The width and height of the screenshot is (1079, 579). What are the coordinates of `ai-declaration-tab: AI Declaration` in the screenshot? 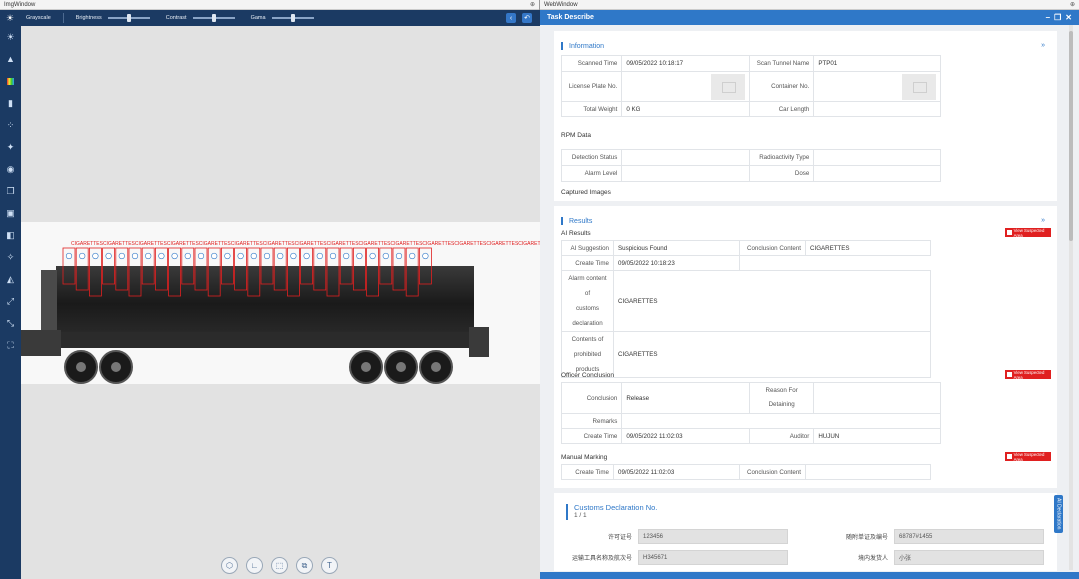 It's located at (1058, 514).